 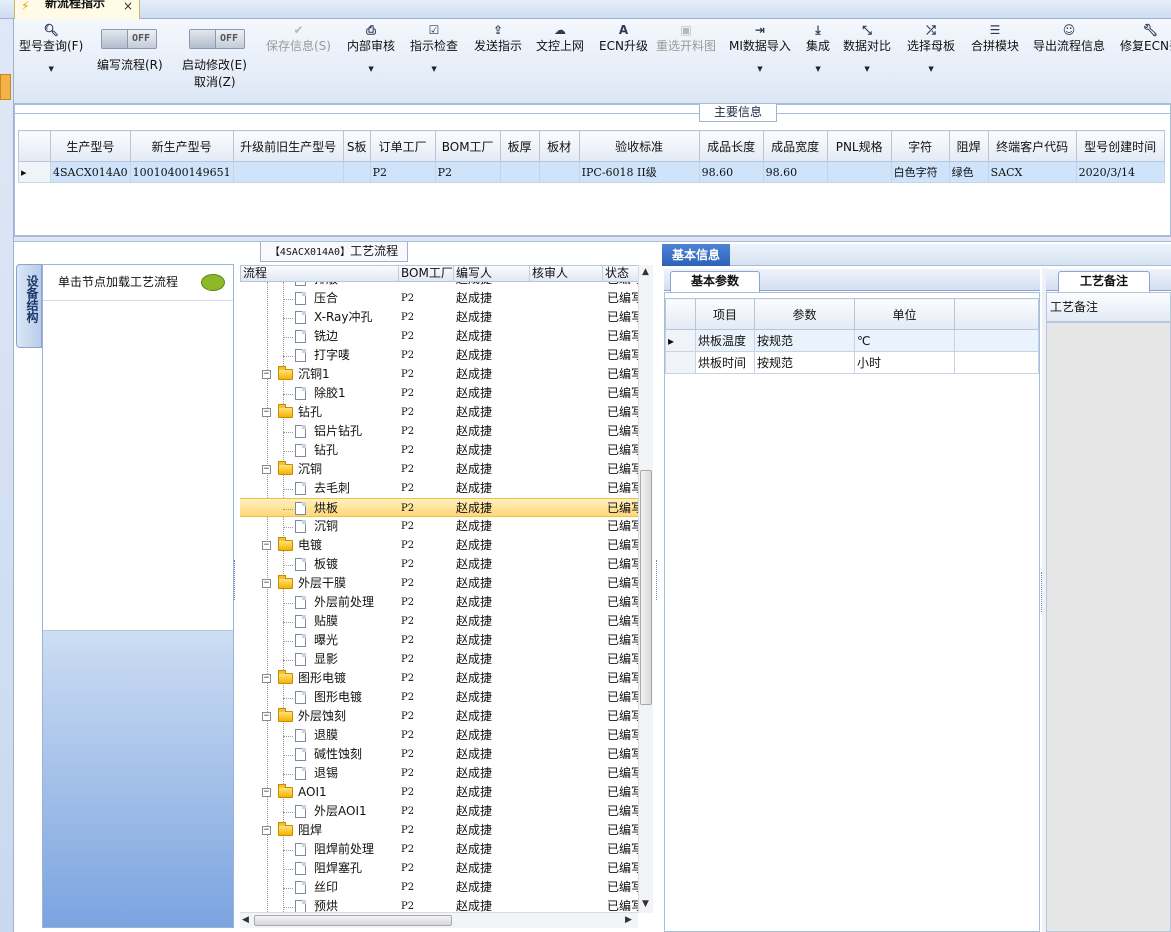 What do you see at coordinates (439, 355) in the screenshot?
I see `tree-row: 打字唛 P2 赵成捷 已编写` at bounding box center [439, 355].